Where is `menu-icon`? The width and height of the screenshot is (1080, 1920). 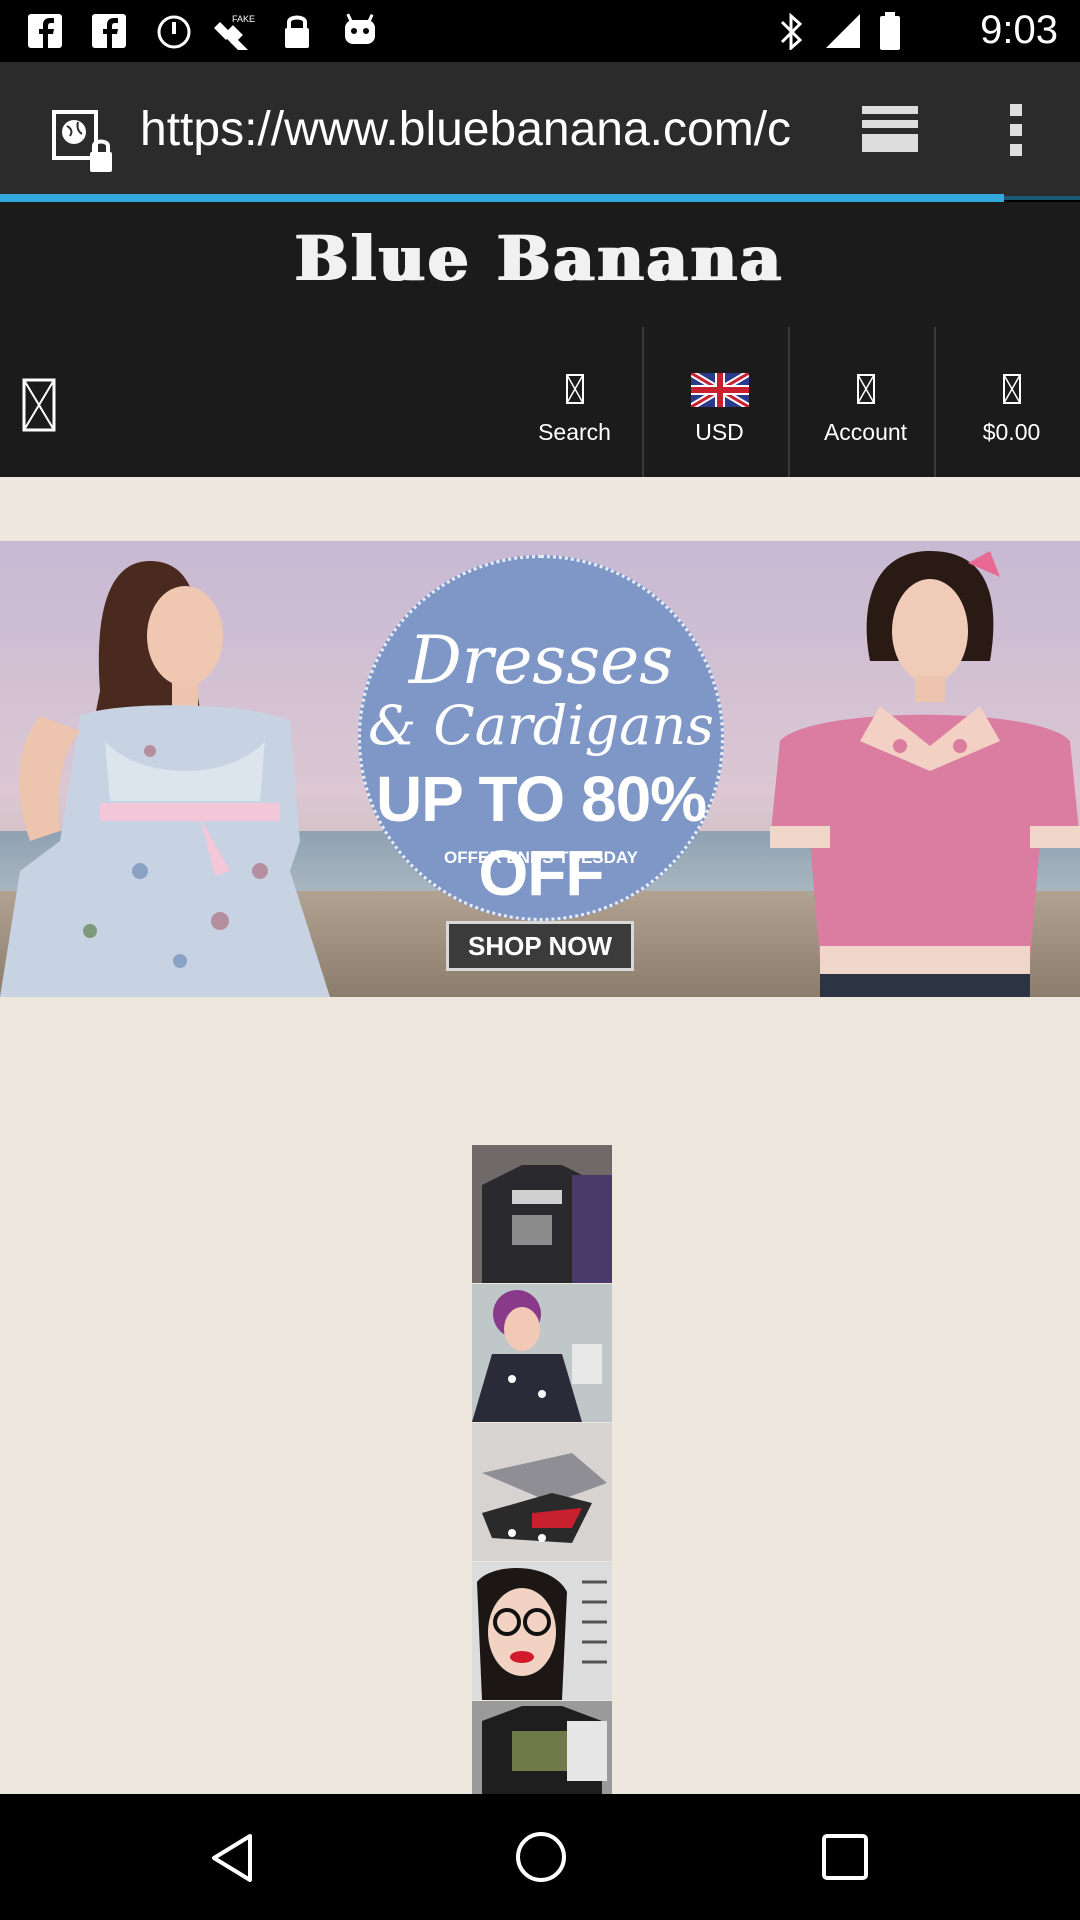
menu-icon is located at coordinates (39, 405).